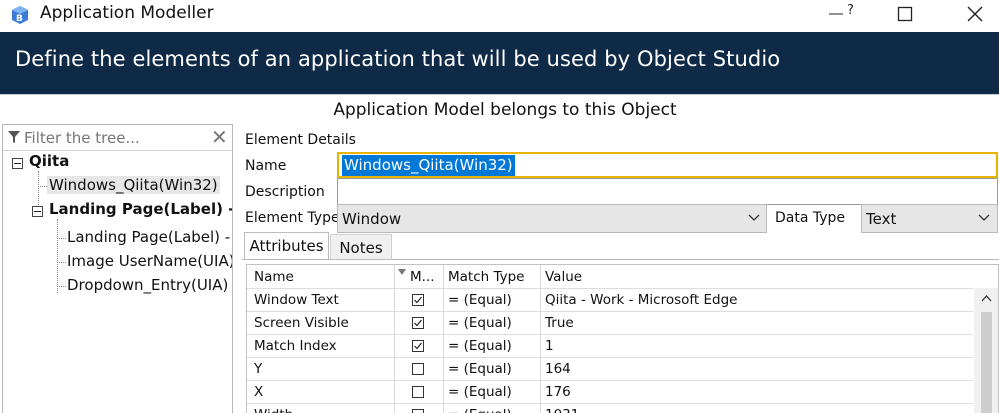 This screenshot has width=999, height=413. Describe the element at coordinates (549, 346) in the screenshot. I see `attribute-value: 1` at that location.